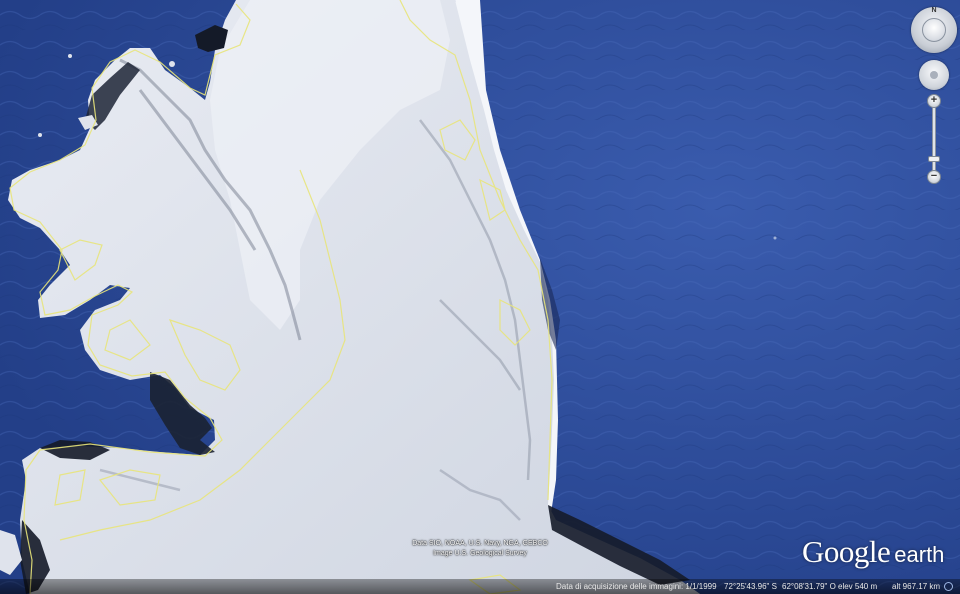 The height and width of the screenshot is (594, 960). What do you see at coordinates (480, 553) in the screenshot?
I see `attribution-image-credit: Image U.S. Geological Survey` at bounding box center [480, 553].